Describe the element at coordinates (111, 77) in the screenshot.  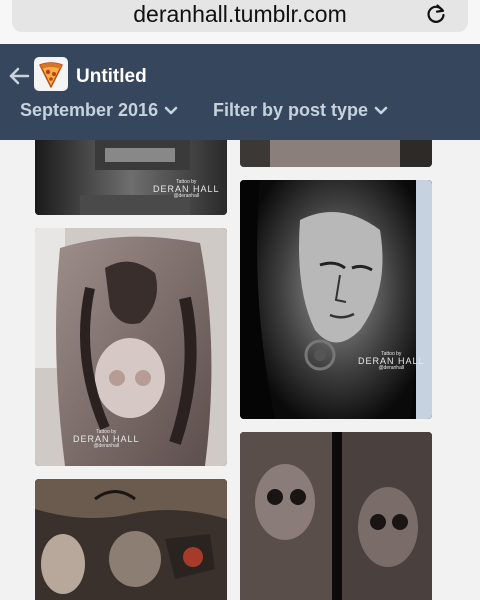
I see `blog-title: Untitled` at that location.